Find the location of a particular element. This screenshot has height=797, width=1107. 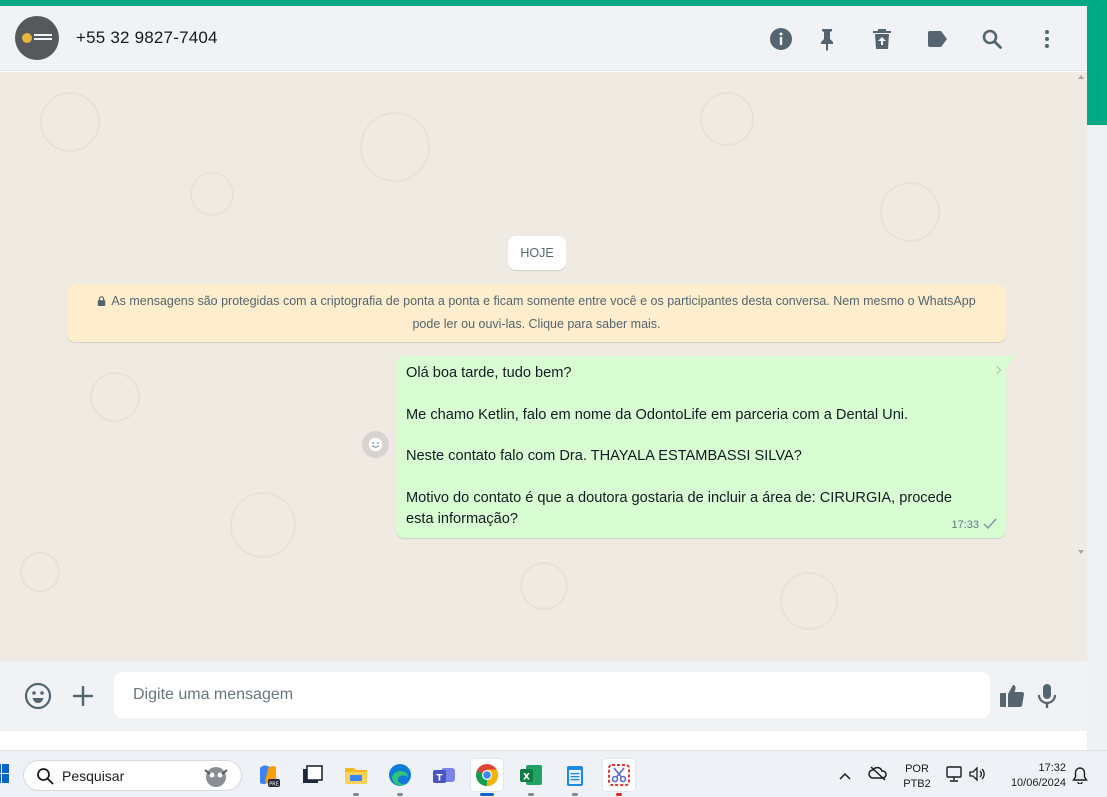

info-icon is located at coordinates (781, 39).